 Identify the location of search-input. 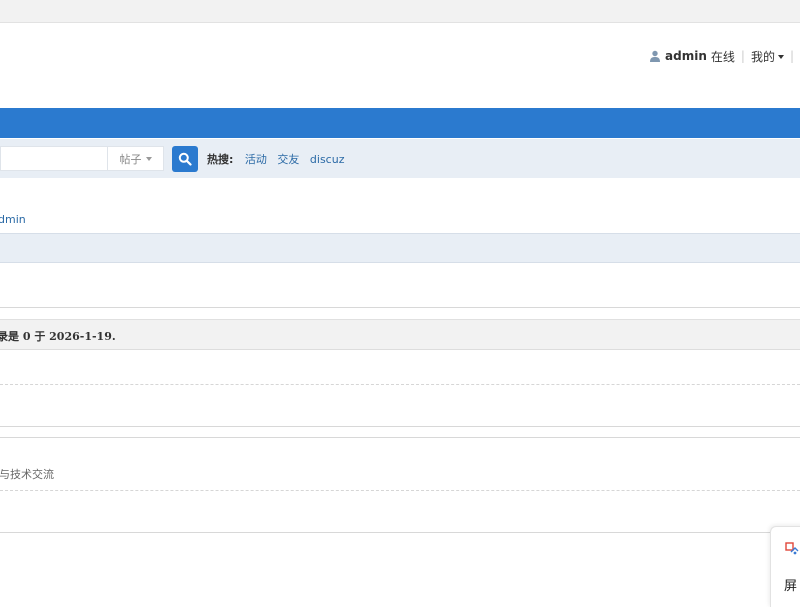
(54, 158).